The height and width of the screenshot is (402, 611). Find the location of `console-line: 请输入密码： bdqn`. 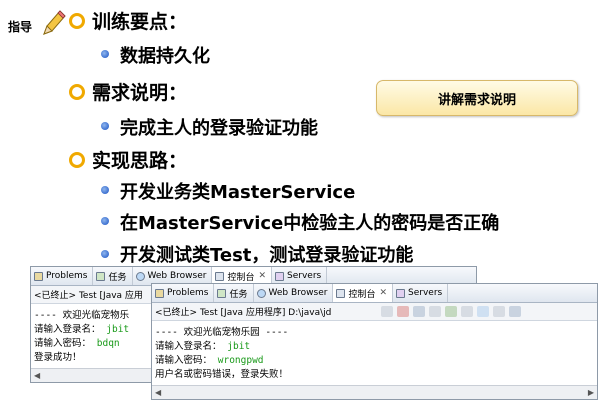

console-line: 请输入密码： bdqn is located at coordinates (77, 342).